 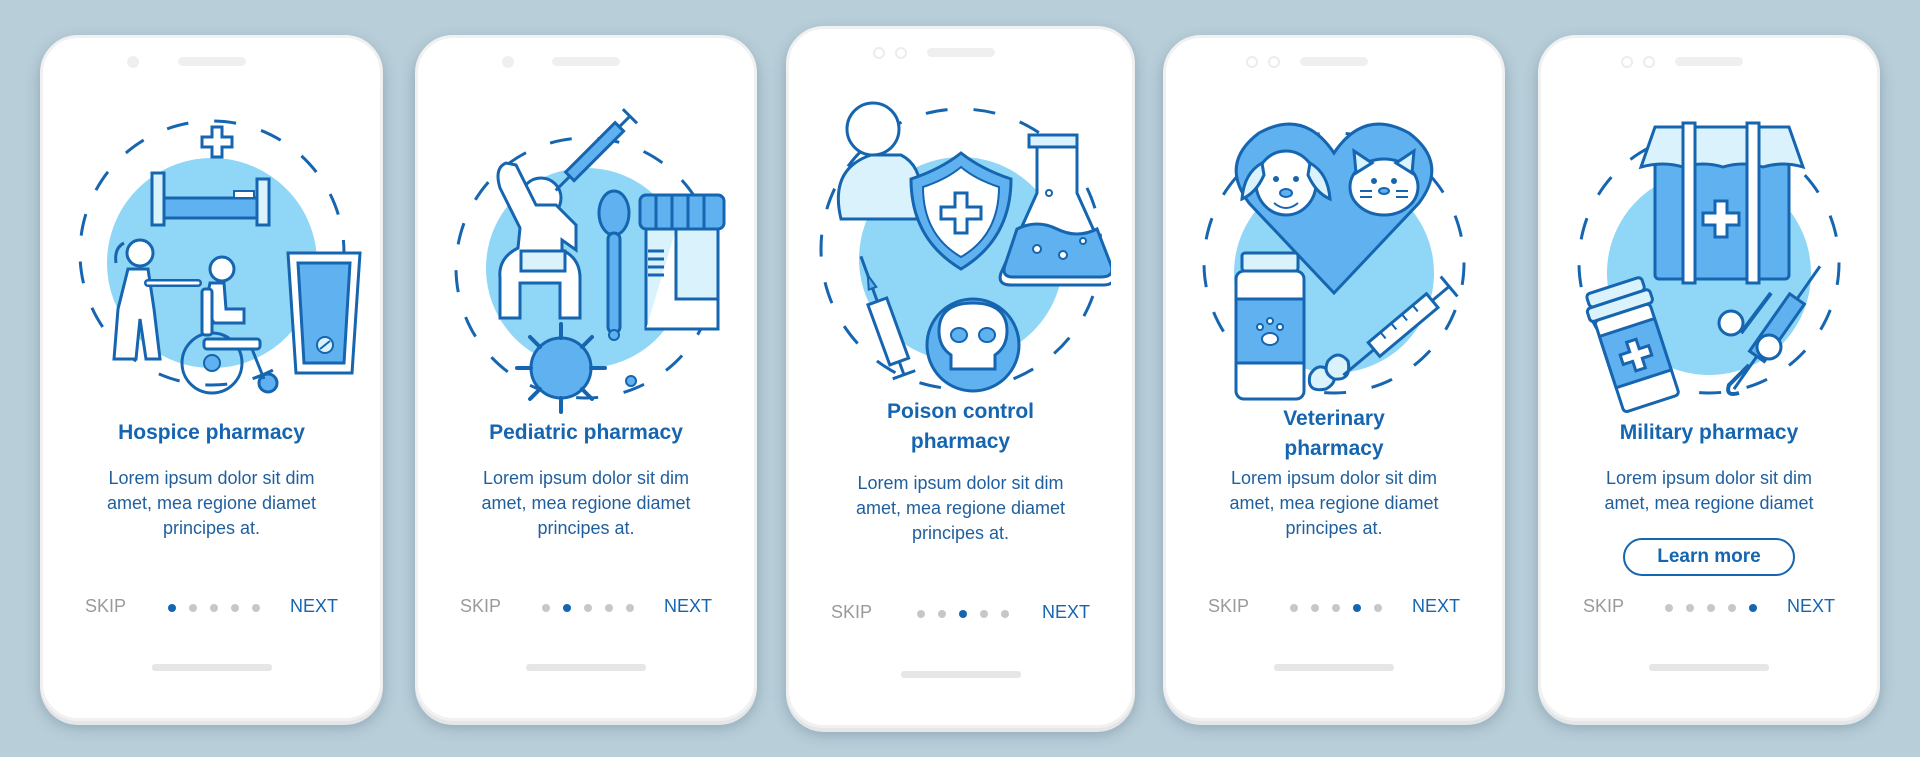 What do you see at coordinates (1709, 432) in the screenshot?
I see `screen-title: Military pharmacy` at bounding box center [1709, 432].